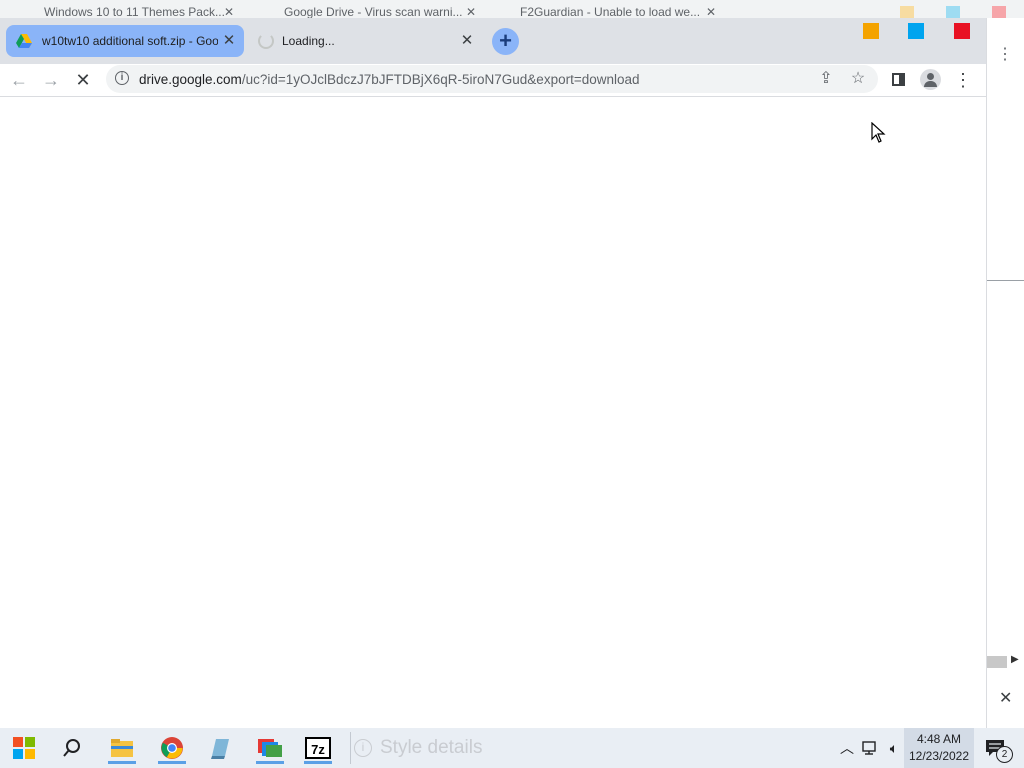 This screenshot has width=1024, height=768. I want to click on scrollbar-thumb, so click(997, 662).